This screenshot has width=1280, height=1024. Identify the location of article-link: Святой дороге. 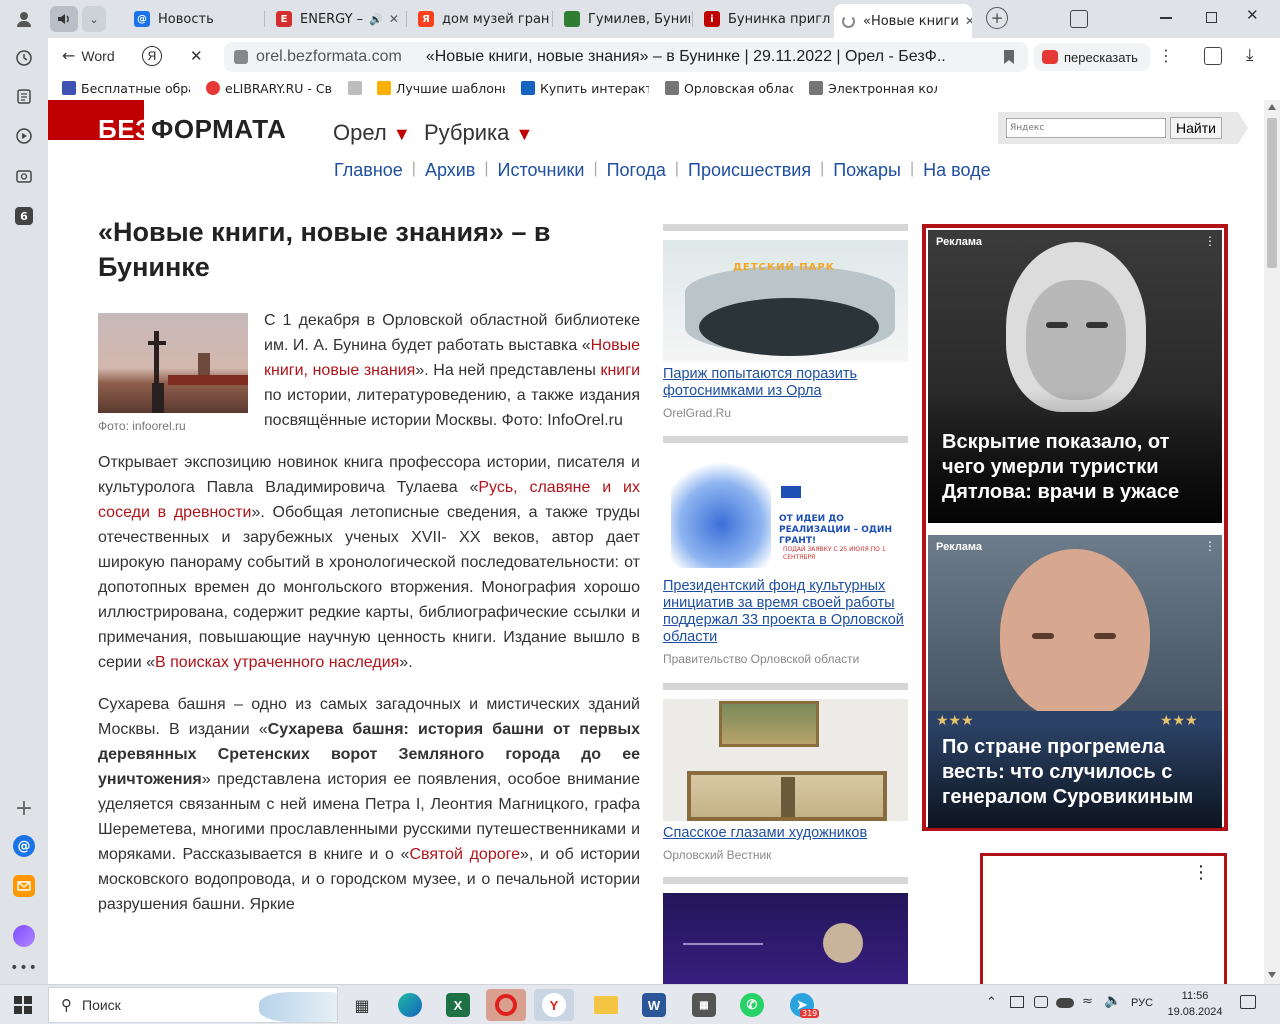
(464, 854).